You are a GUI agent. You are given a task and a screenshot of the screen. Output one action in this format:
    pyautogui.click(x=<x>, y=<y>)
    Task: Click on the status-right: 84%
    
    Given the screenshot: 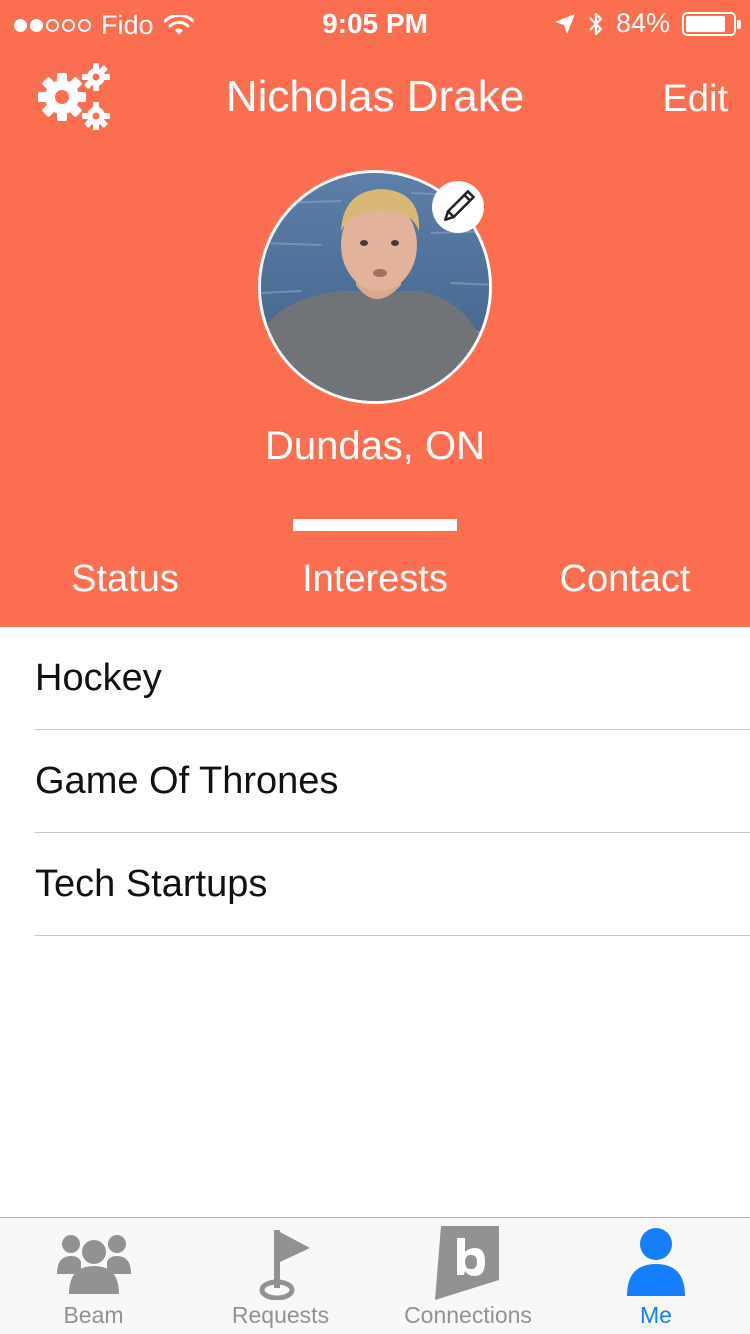 What is the action you would take?
    pyautogui.click(x=647, y=23)
    